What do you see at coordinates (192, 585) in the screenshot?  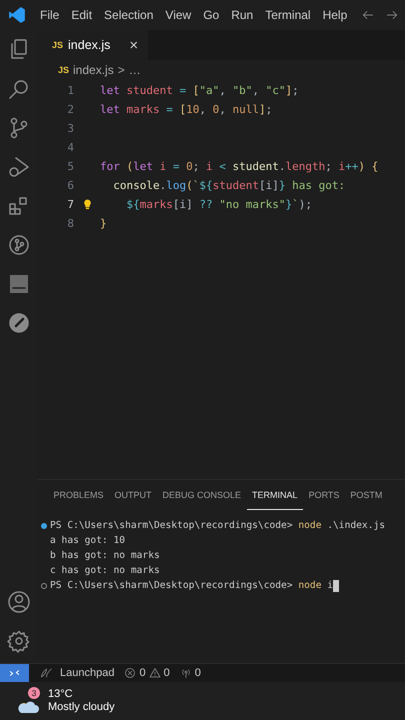 I see `terminal-prompt: PS C:\Users\sharm\Desktop\recordings\code> node i` at bounding box center [192, 585].